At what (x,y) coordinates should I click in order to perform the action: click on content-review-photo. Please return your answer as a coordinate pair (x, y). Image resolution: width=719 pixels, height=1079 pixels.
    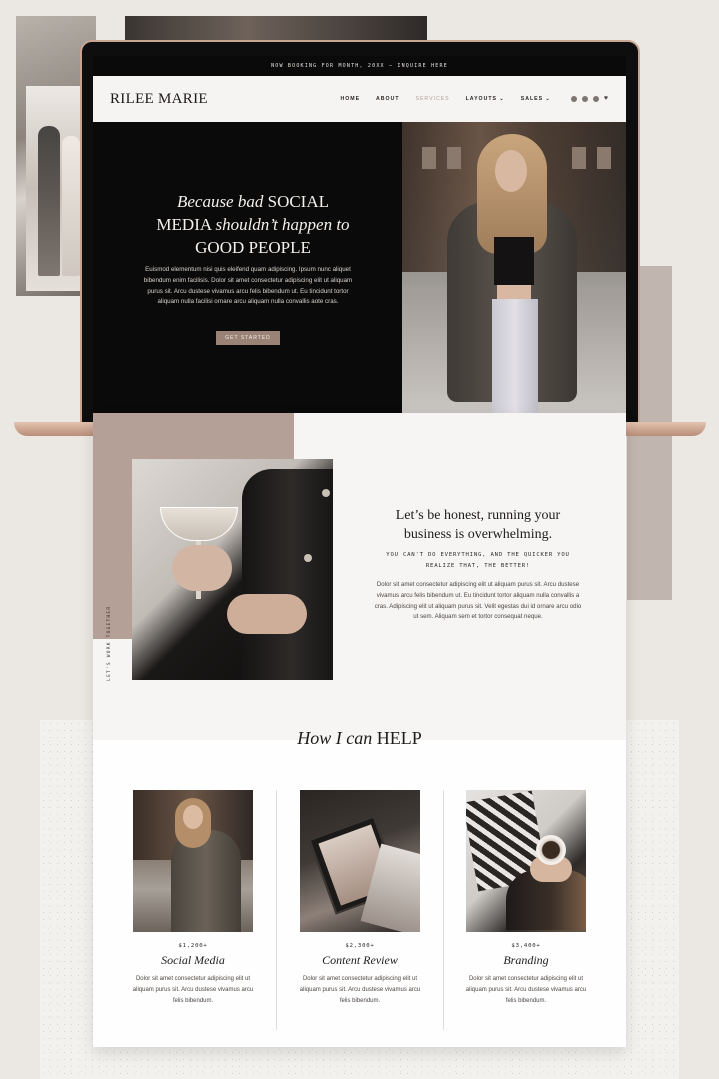
    Looking at the image, I should click on (360, 861).